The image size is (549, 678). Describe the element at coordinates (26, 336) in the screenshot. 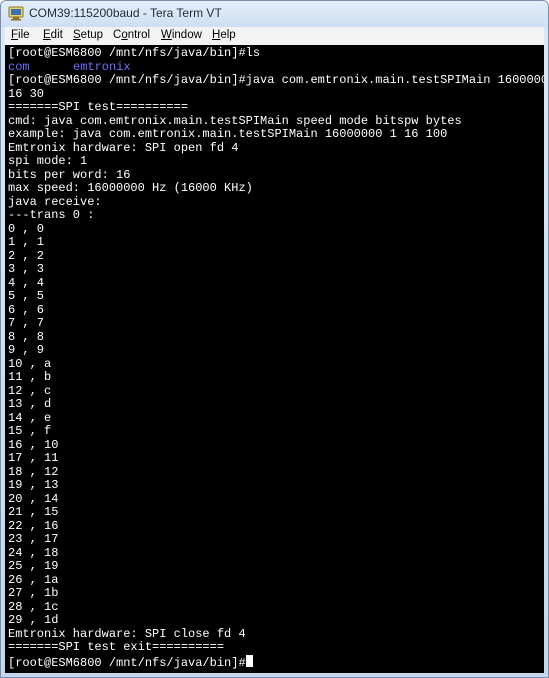

I see `terminal-line-text: 8 , 8` at that location.